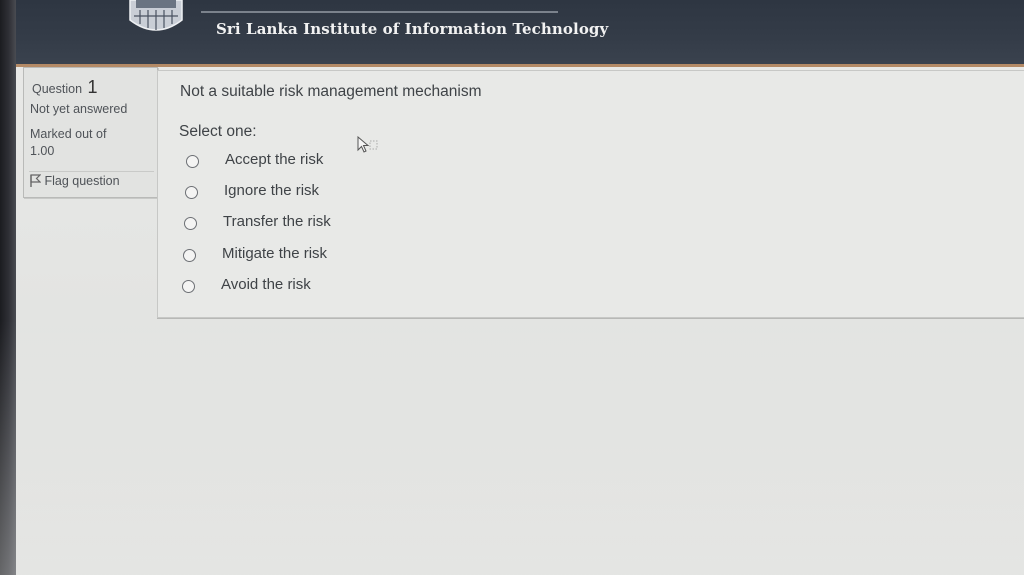  What do you see at coordinates (367, 144) in the screenshot?
I see `mouse-cursor-icon` at bounding box center [367, 144].